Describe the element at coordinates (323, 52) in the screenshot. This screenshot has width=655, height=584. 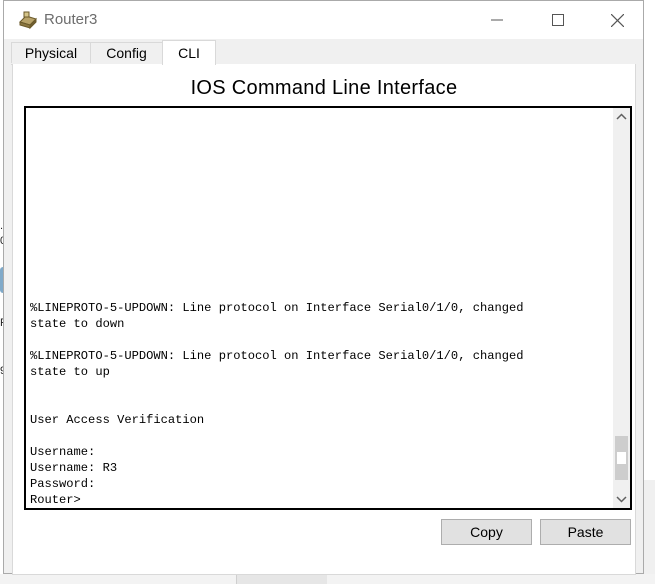
I see `tab-bar: Physical Config CLI` at that location.